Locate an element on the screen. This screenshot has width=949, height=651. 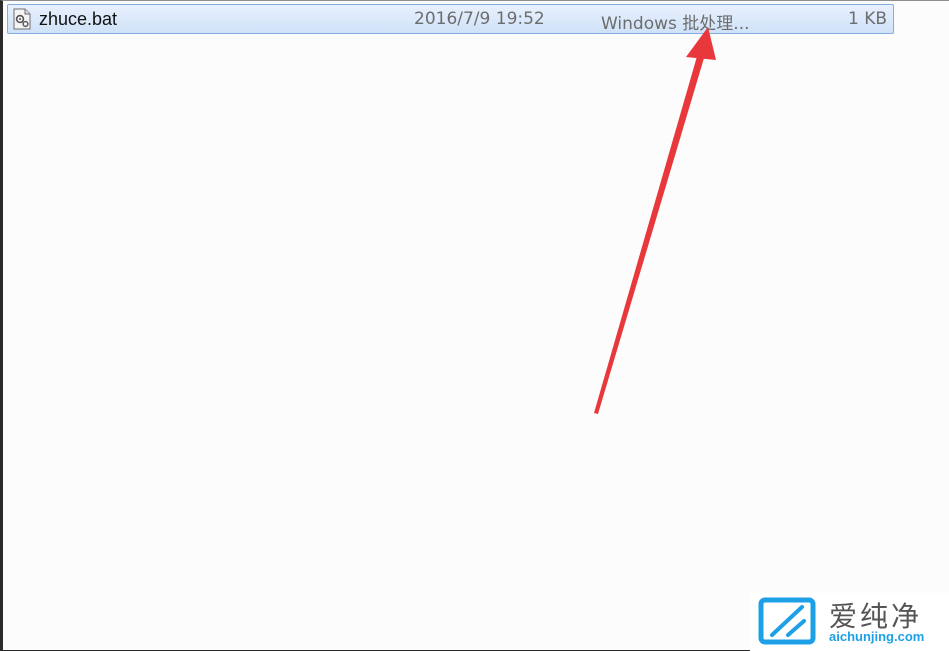
aichunjing-logo is located at coordinates (787, 621).